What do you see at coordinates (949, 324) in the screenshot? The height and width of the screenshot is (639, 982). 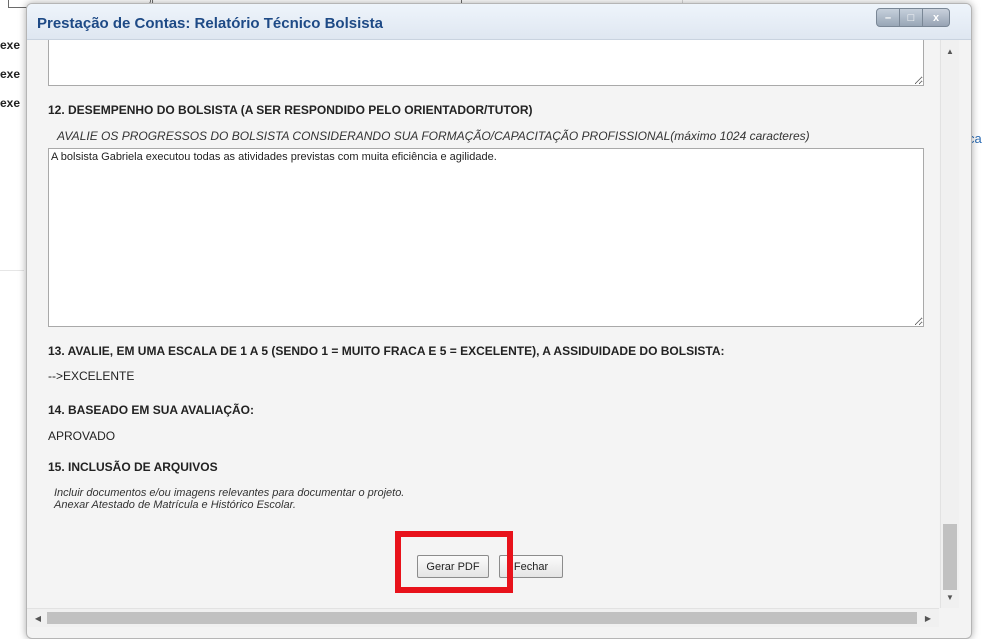 I see `vertical-scrollbar: ▲ ▼` at bounding box center [949, 324].